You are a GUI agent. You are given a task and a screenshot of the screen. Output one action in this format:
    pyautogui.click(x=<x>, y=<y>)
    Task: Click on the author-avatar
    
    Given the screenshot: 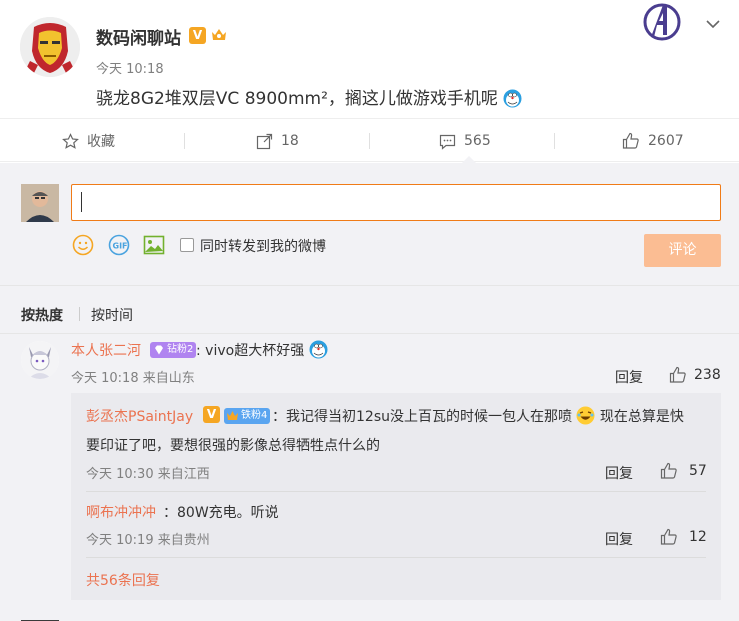 What is the action you would take?
    pyautogui.click(x=50, y=47)
    